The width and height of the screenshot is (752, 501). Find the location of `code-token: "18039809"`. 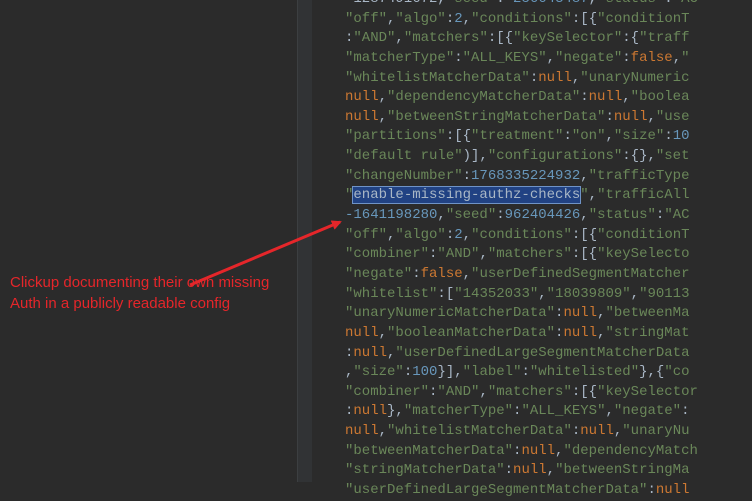

code-token: "18039809" is located at coordinates (588, 293).